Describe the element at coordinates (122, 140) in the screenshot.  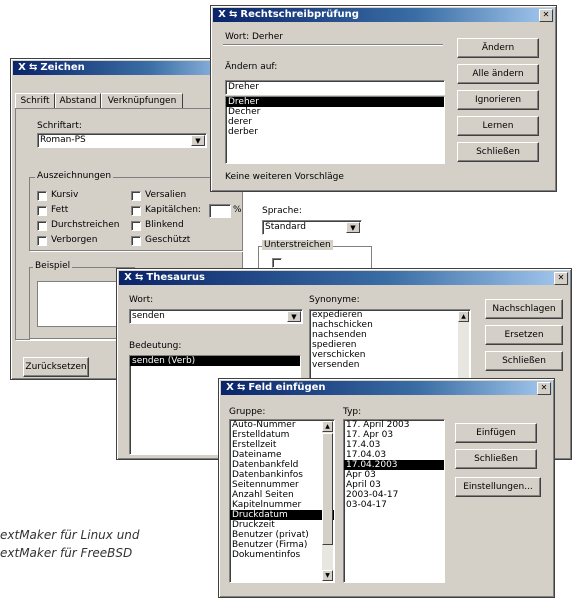
I see `schriftart-select: Roman-PS ▼` at that location.